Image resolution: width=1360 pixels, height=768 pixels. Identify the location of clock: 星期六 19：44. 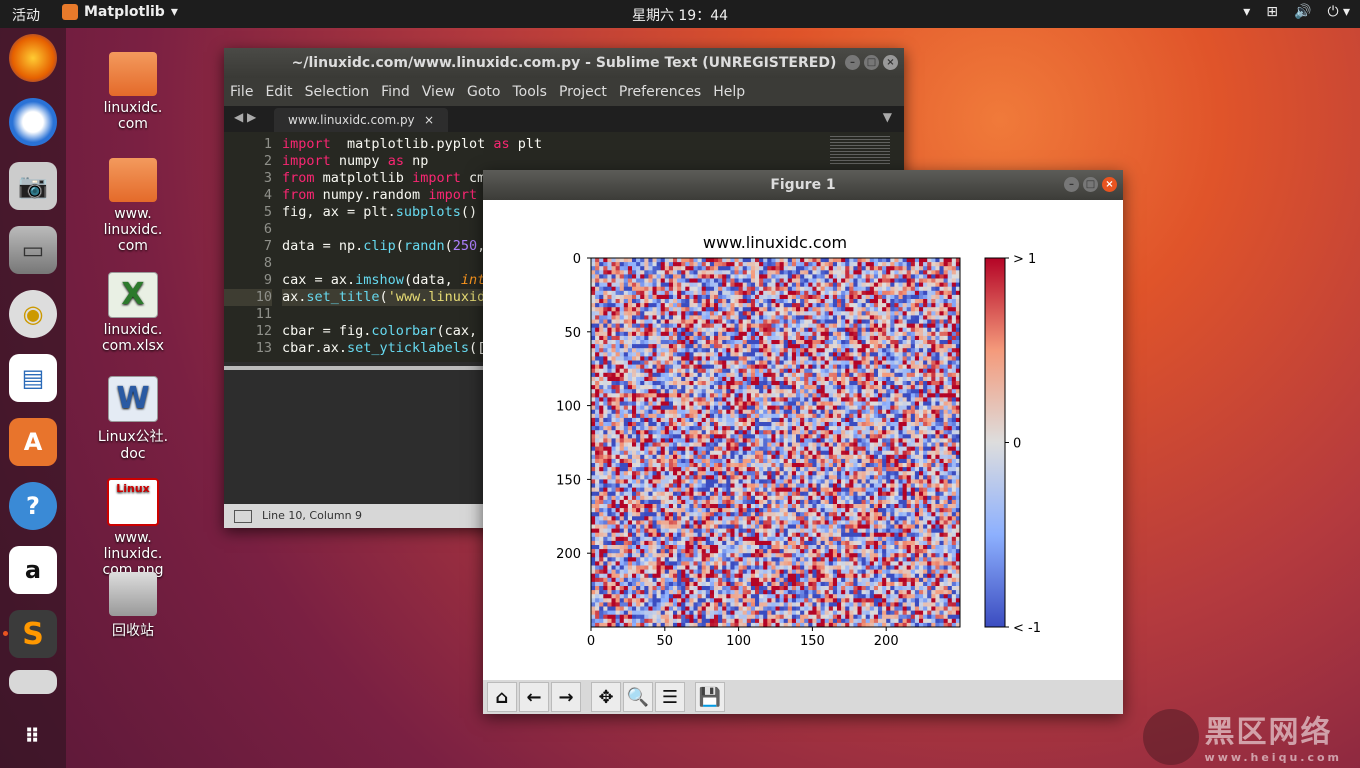
(680, 15).